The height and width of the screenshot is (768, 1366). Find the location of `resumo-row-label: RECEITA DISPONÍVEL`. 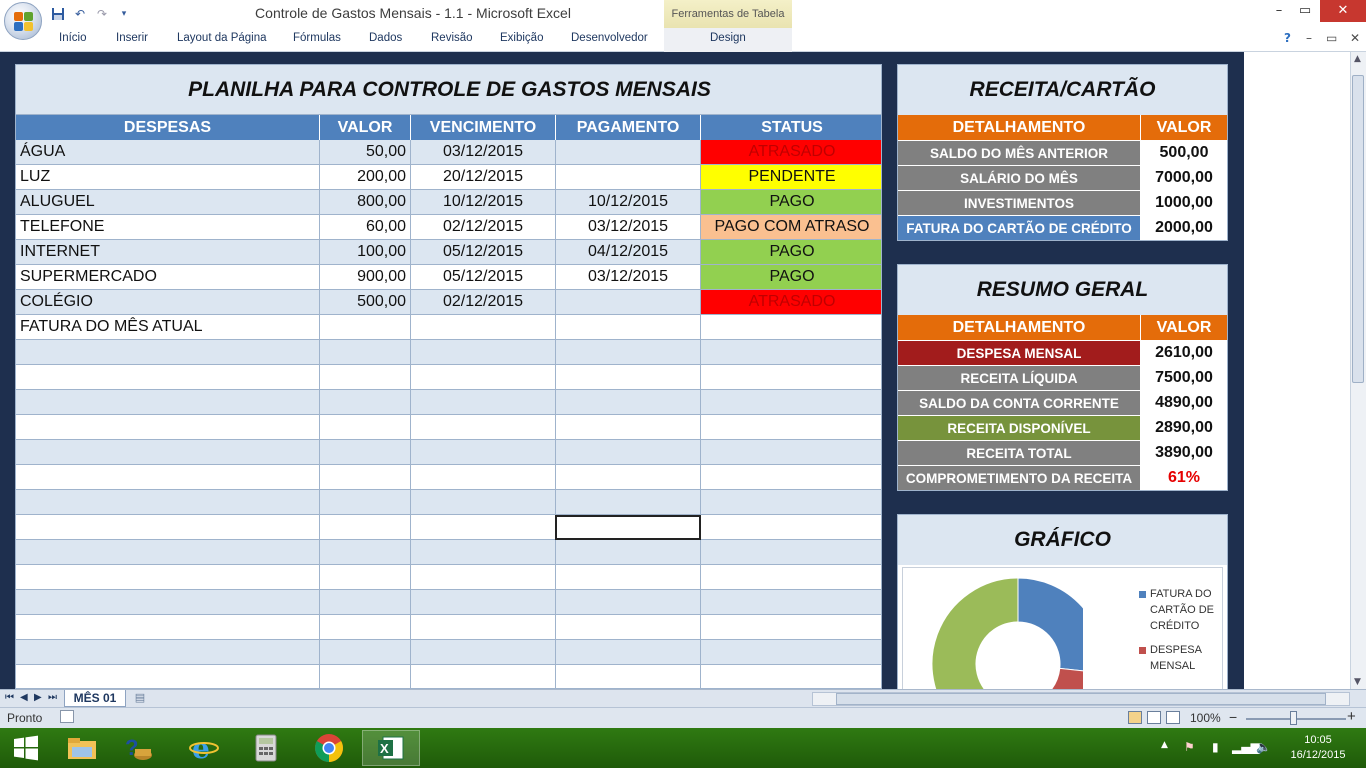

resumo-row-label: RECEITA DISPONÍVEL is located at coordinates (1019, 428).